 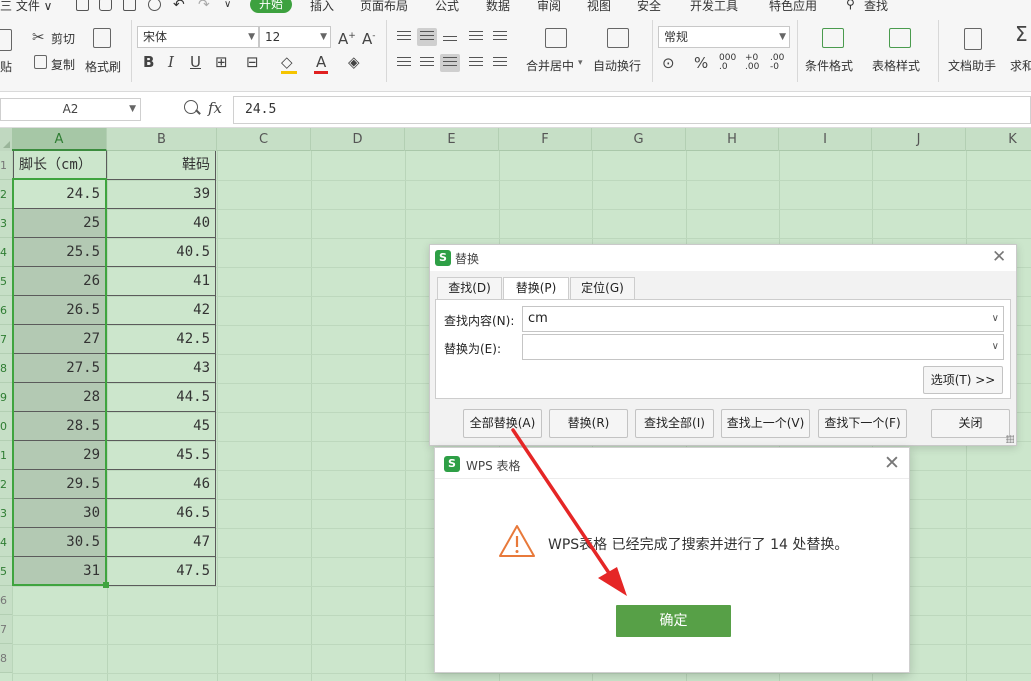 I want to click on number-format-select: 常规 ▼, so click(x=724, y=37).